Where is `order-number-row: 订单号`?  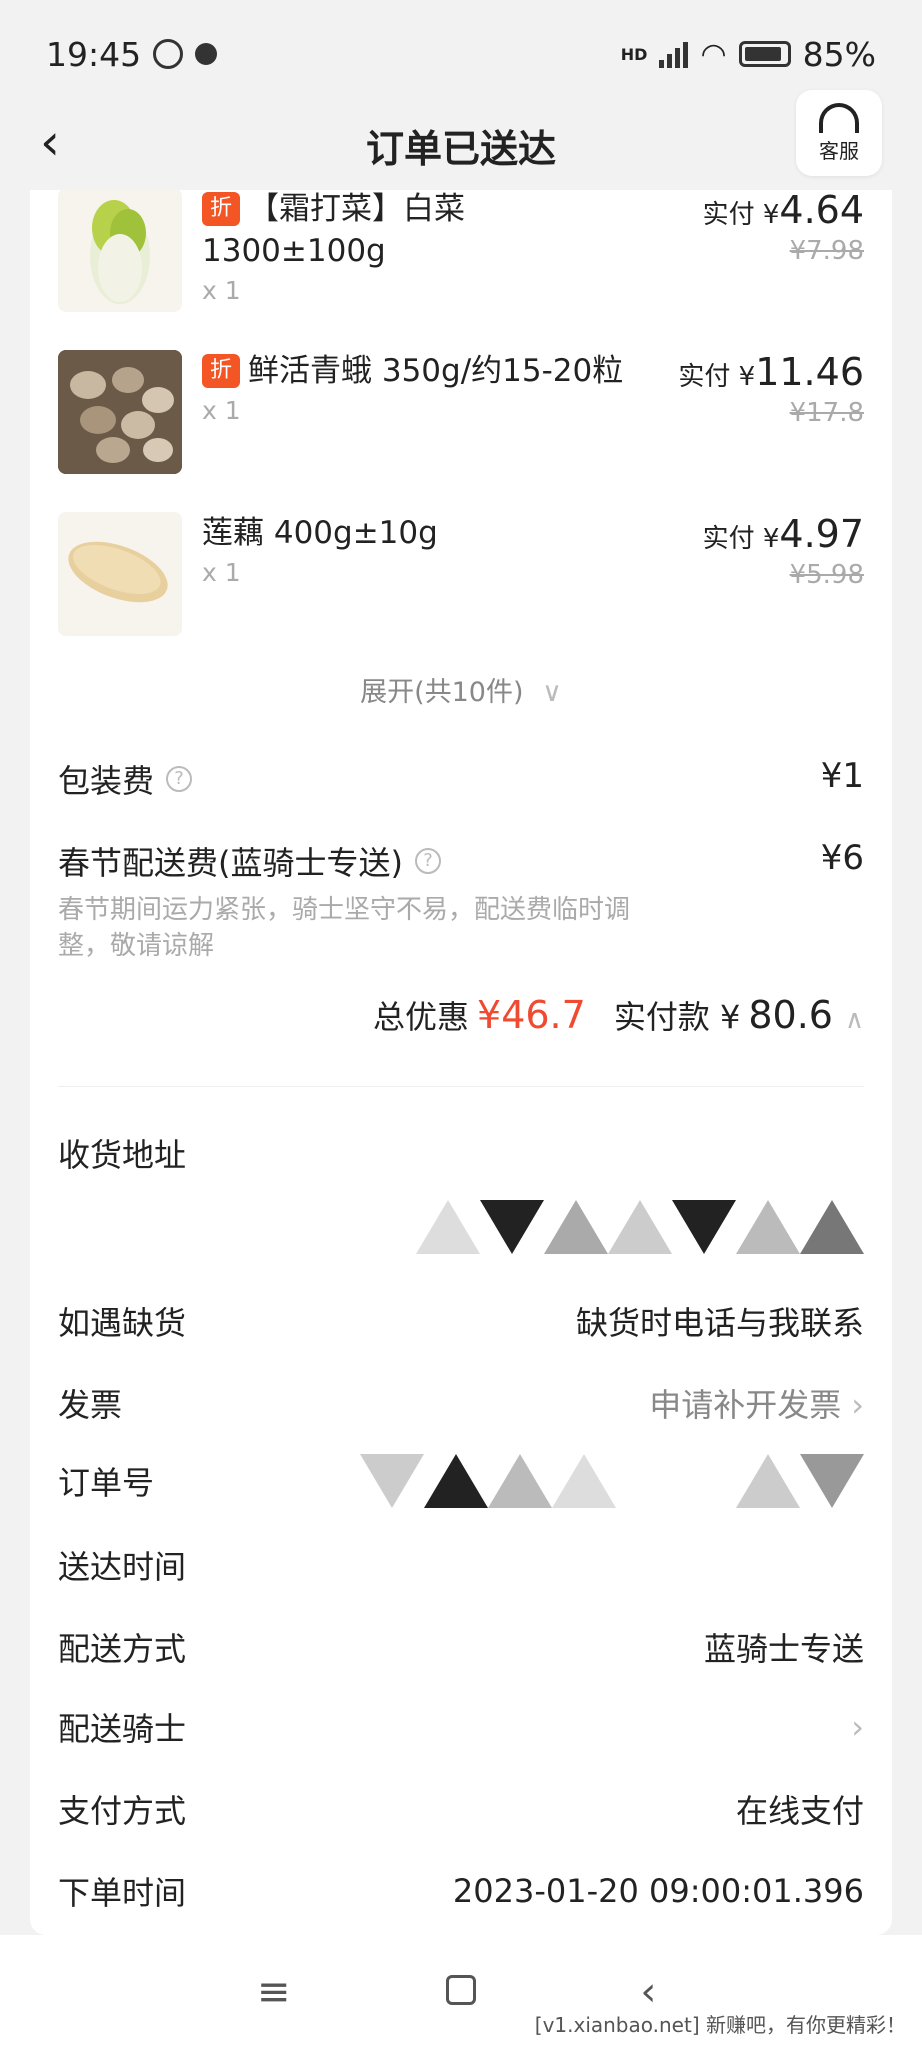
order-number-row: 订单号 is located at coordinates (461, 1481).